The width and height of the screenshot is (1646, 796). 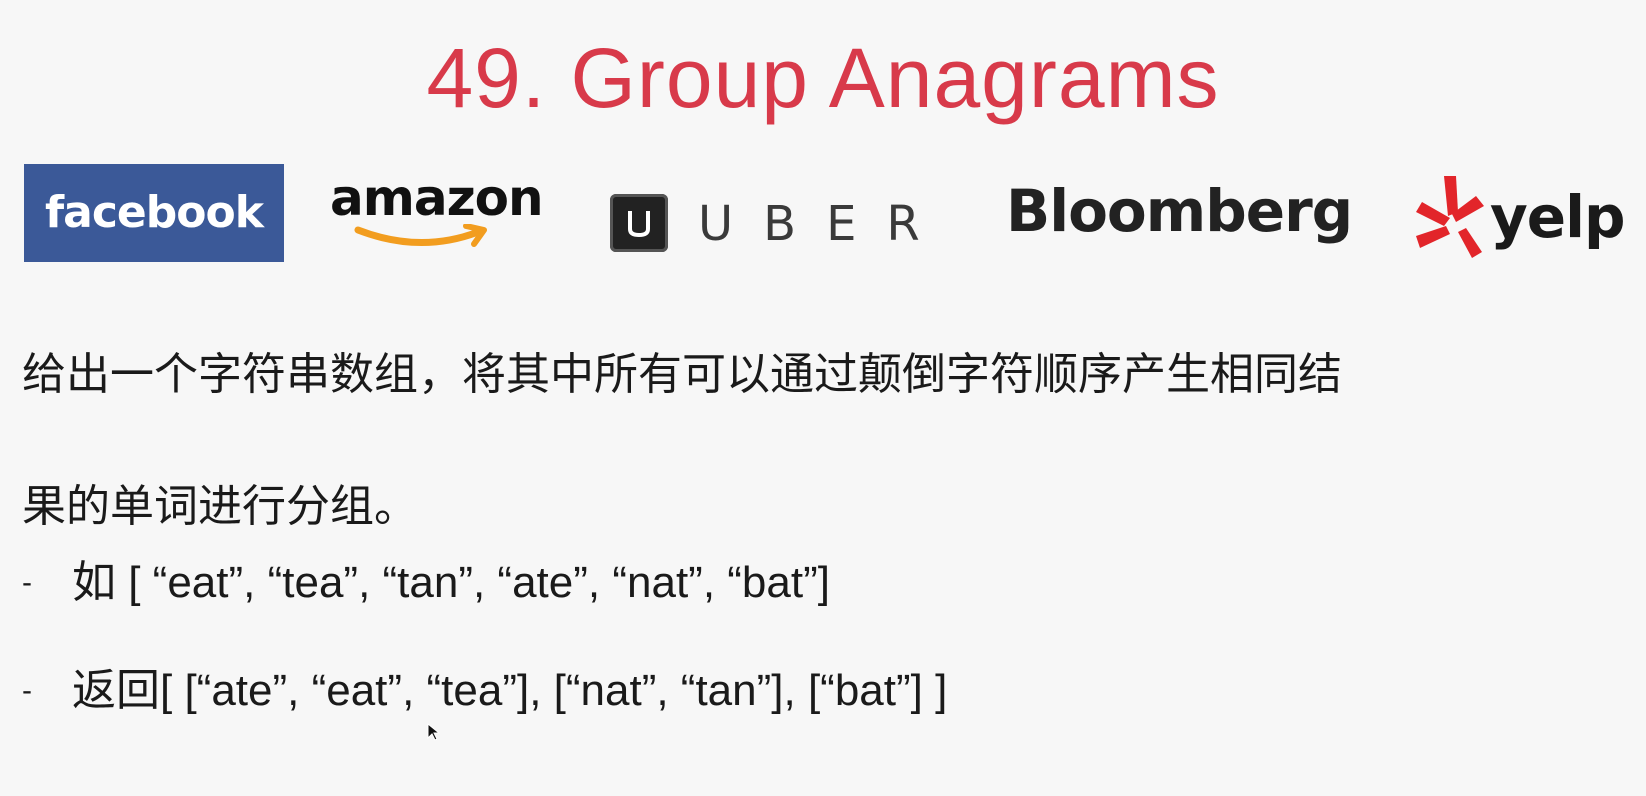 I want to click on mouse-cursor-icon, so click(x=433, y=731).